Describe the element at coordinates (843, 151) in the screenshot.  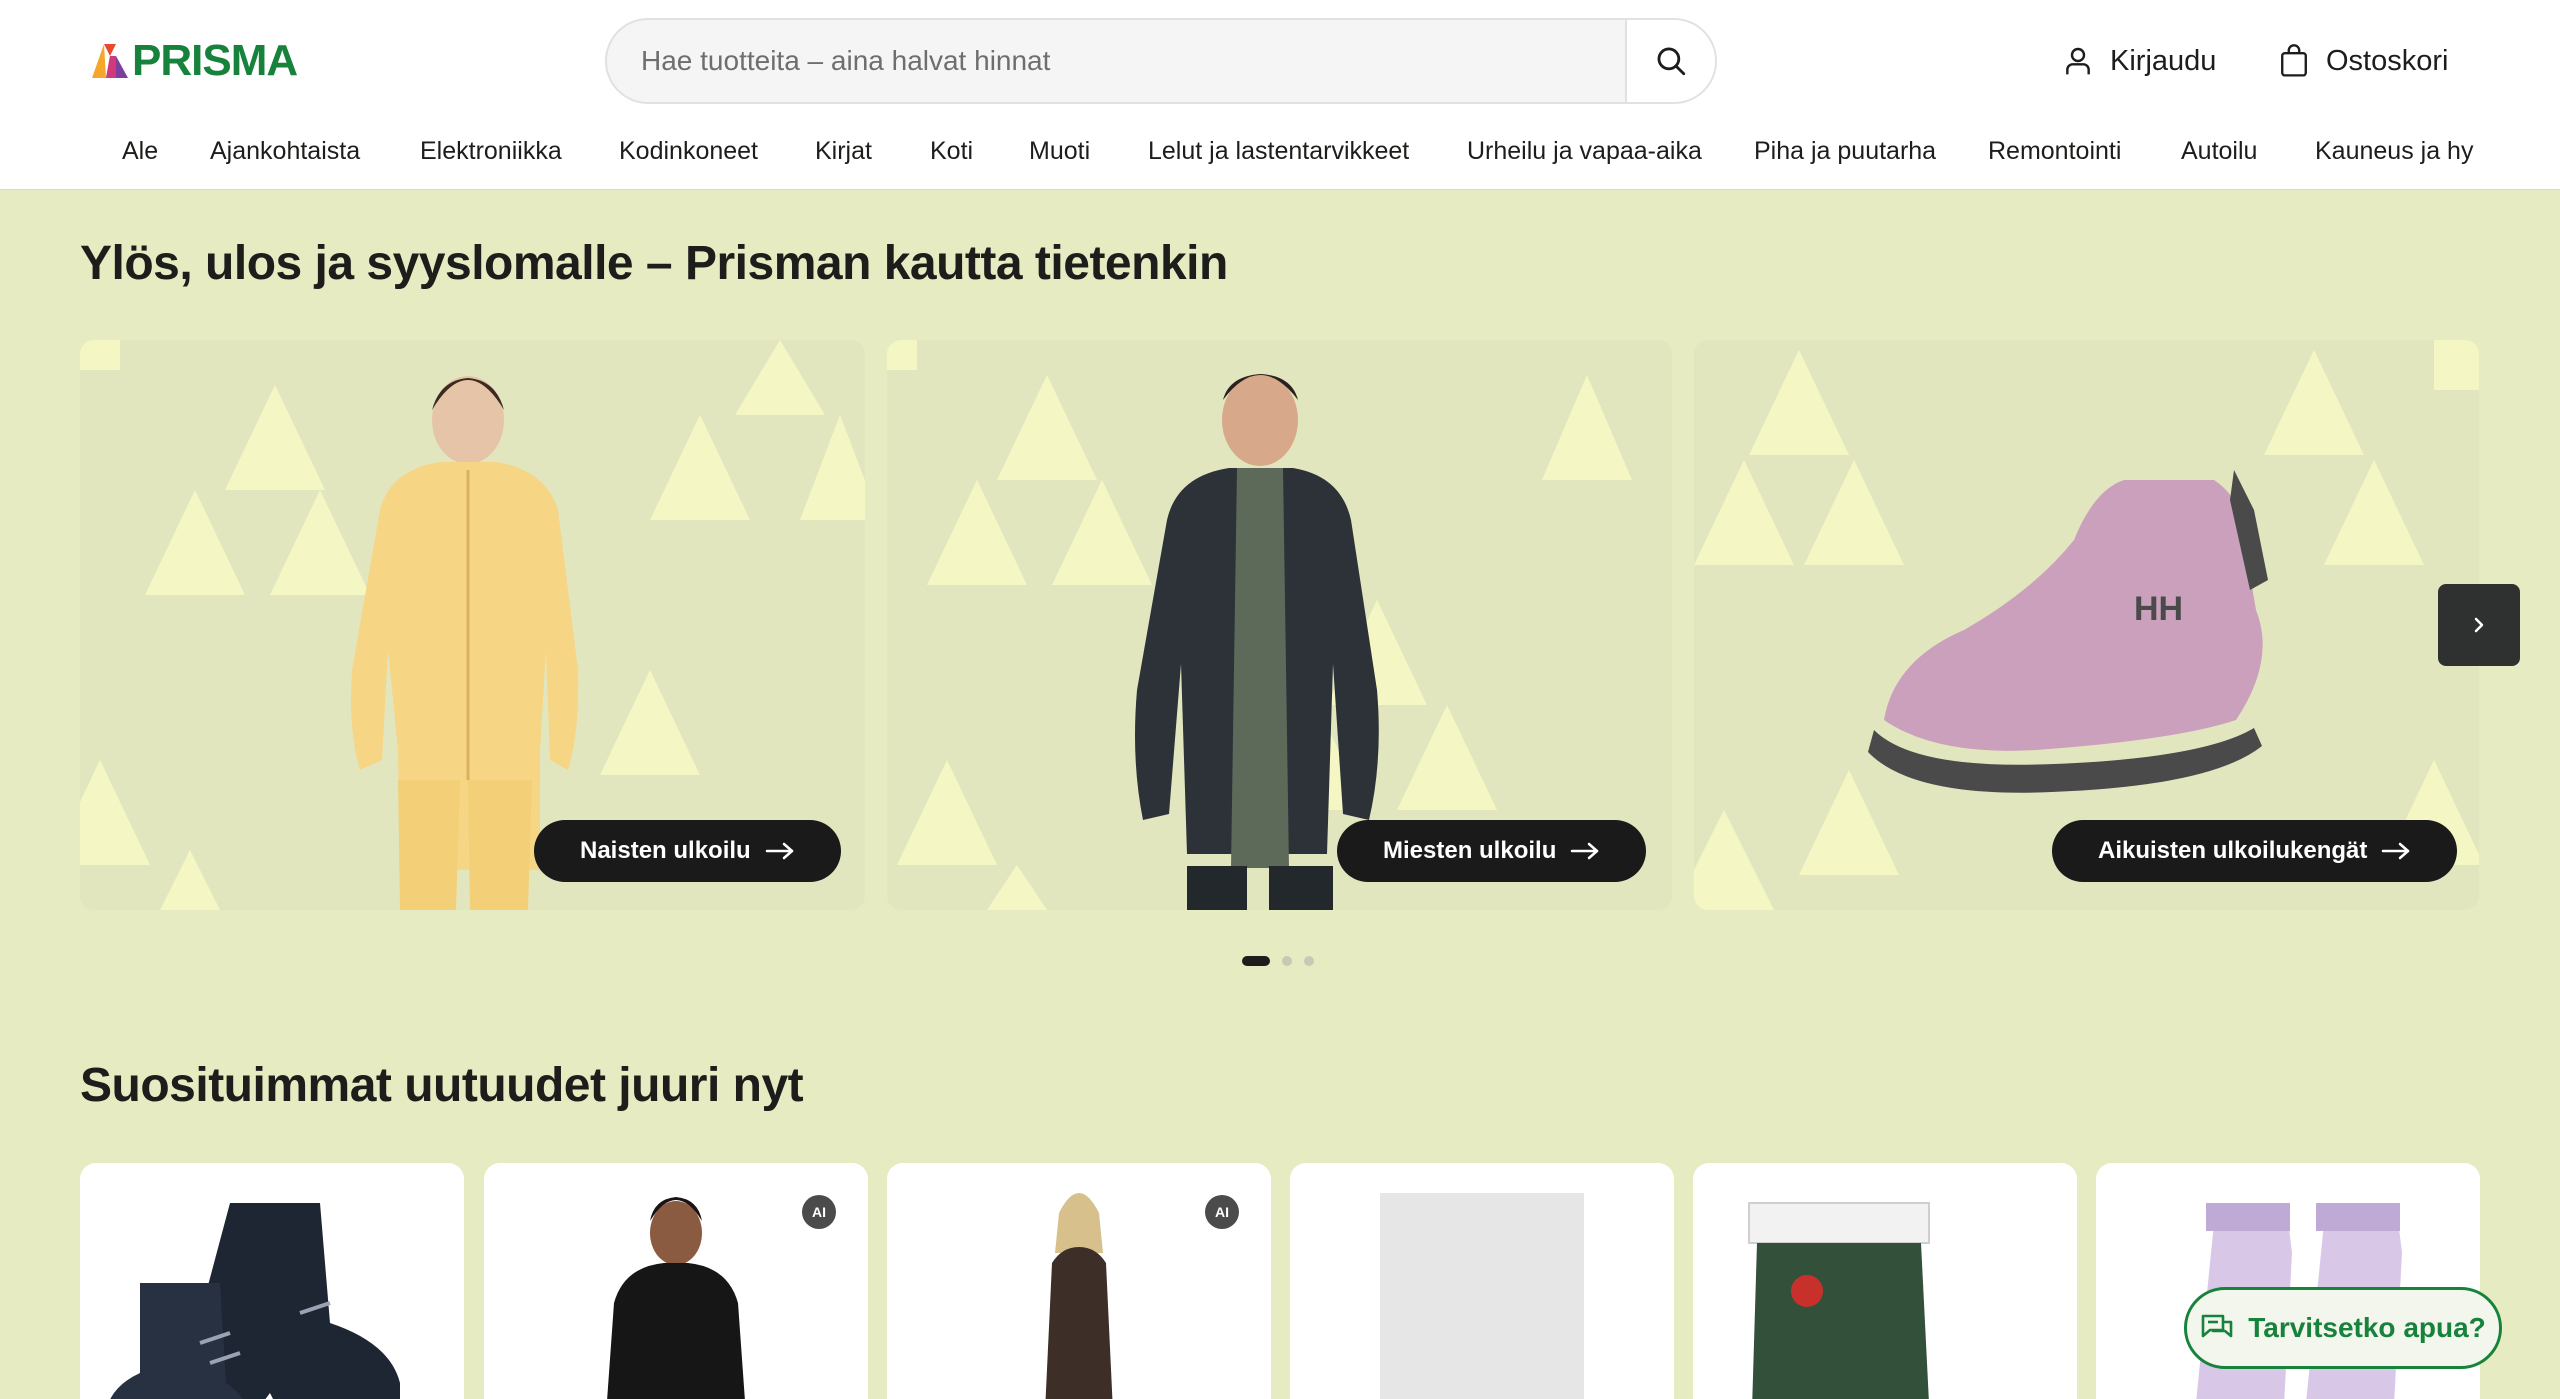
I see `nav-item-kirjat: Kirjat` at that location.